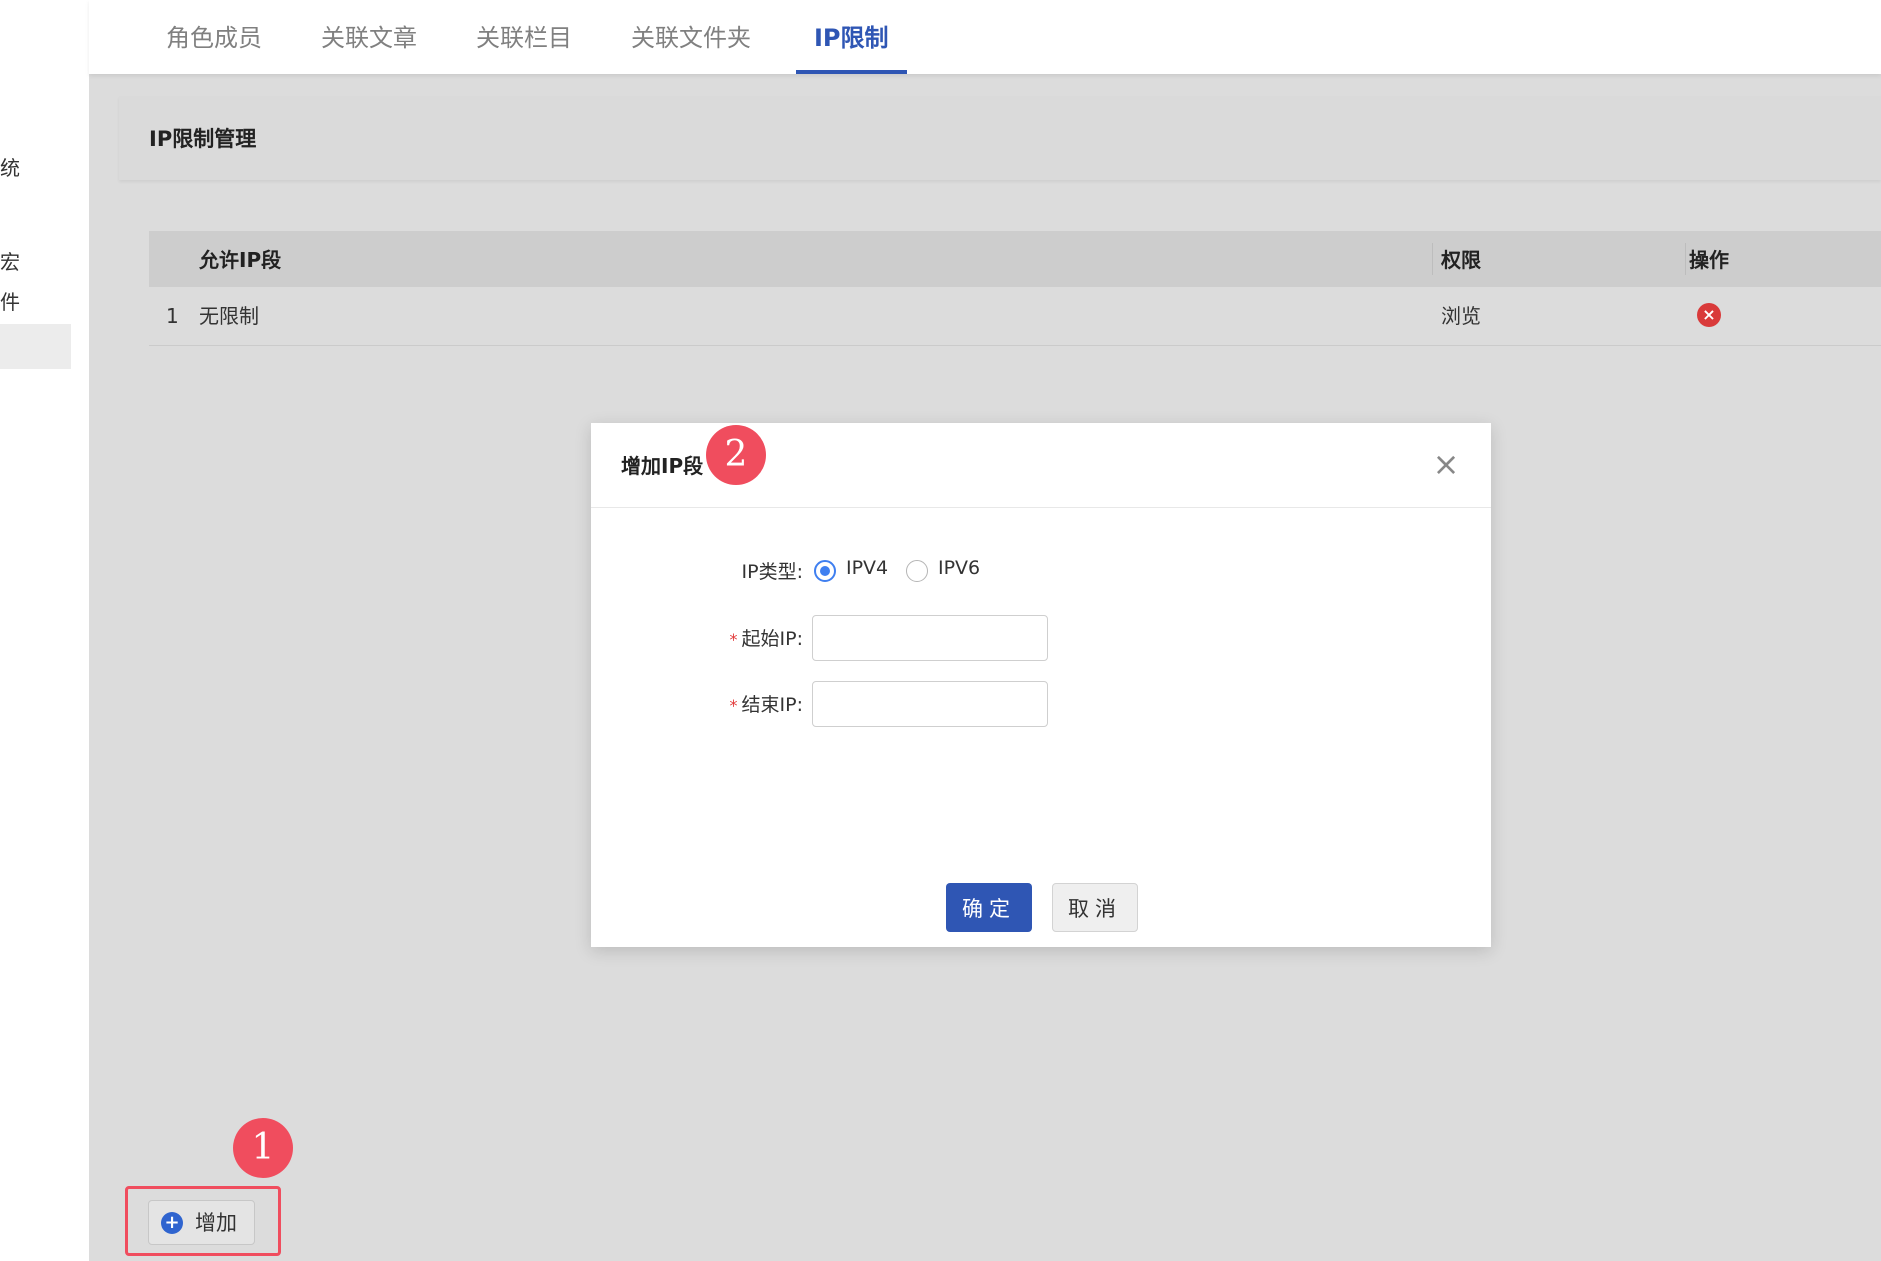  Describe the element at coordinates (917, 571) in the screenshot. I see `radio-ipv6` at that location.